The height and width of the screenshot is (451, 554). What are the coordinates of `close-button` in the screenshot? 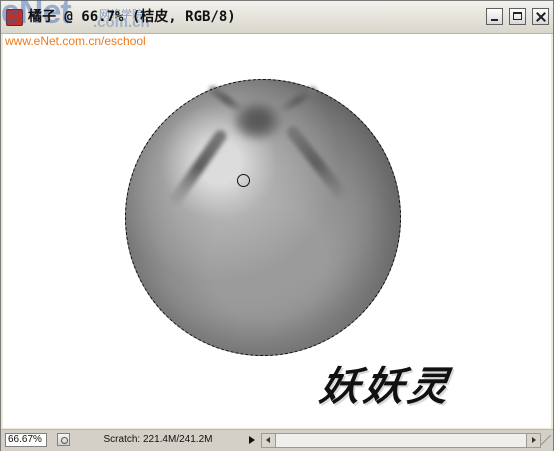 It's located at (540, 16).